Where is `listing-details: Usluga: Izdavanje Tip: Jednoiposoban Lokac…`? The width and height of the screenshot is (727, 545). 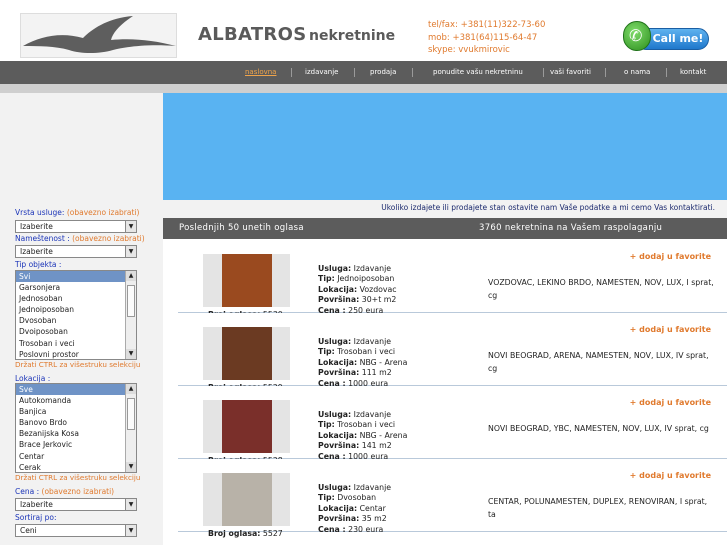 listing-details: Usluga: Izdavanje Tip: Jednoiposoban Lokac… is located at coordinates (357, 290).